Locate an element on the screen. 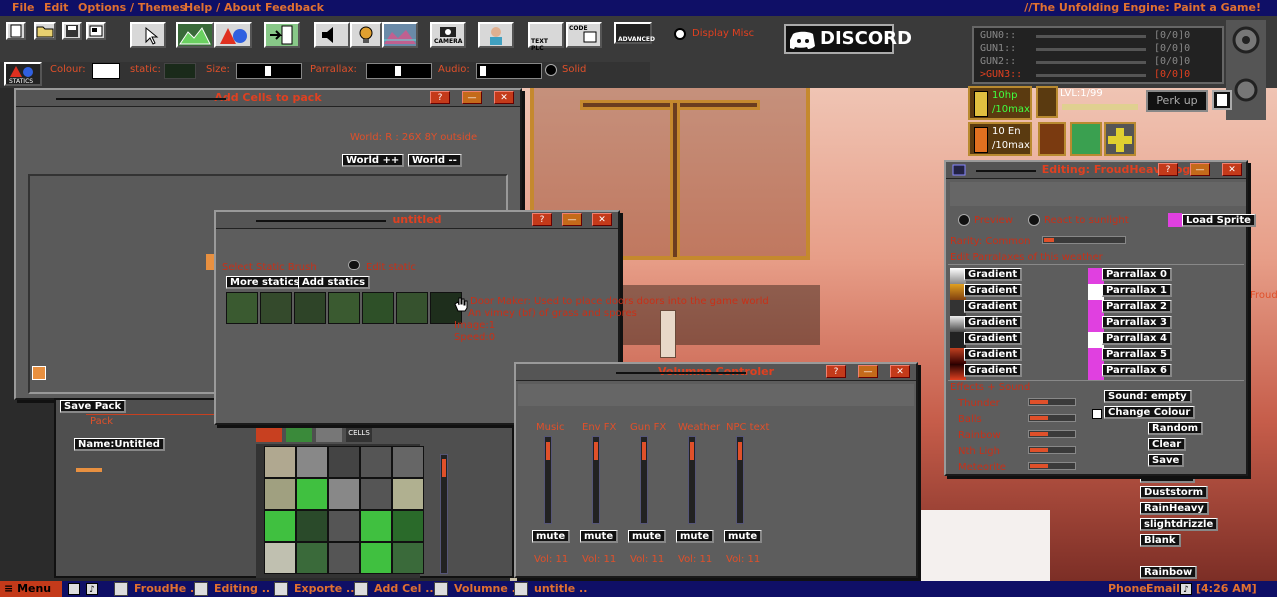 Image resolution: width=1277 pixels, height=597 pixels. world-plus-button: World ++ is located at coordinates (373, 160).